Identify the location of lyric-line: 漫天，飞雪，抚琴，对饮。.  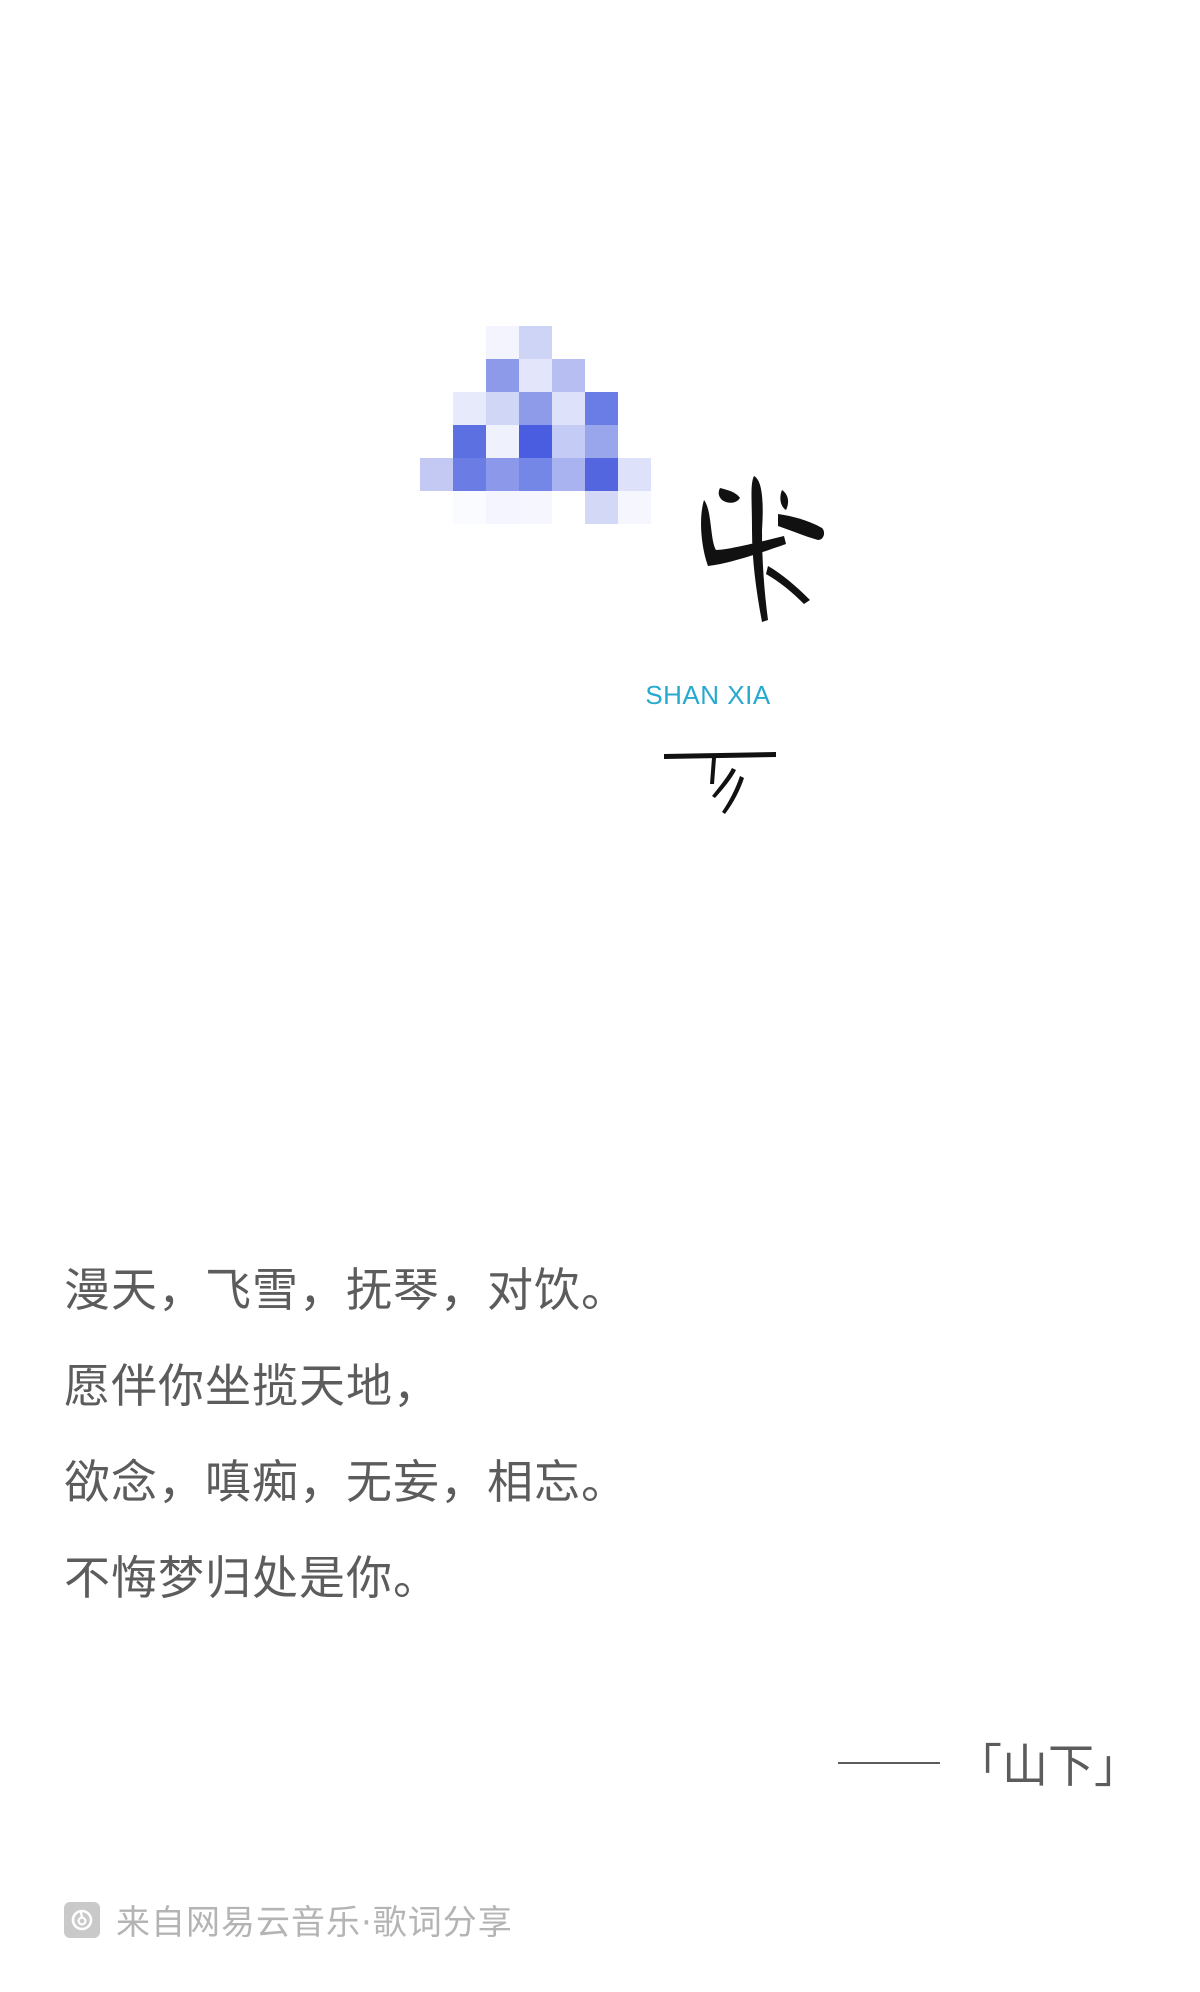
(346, 1290).